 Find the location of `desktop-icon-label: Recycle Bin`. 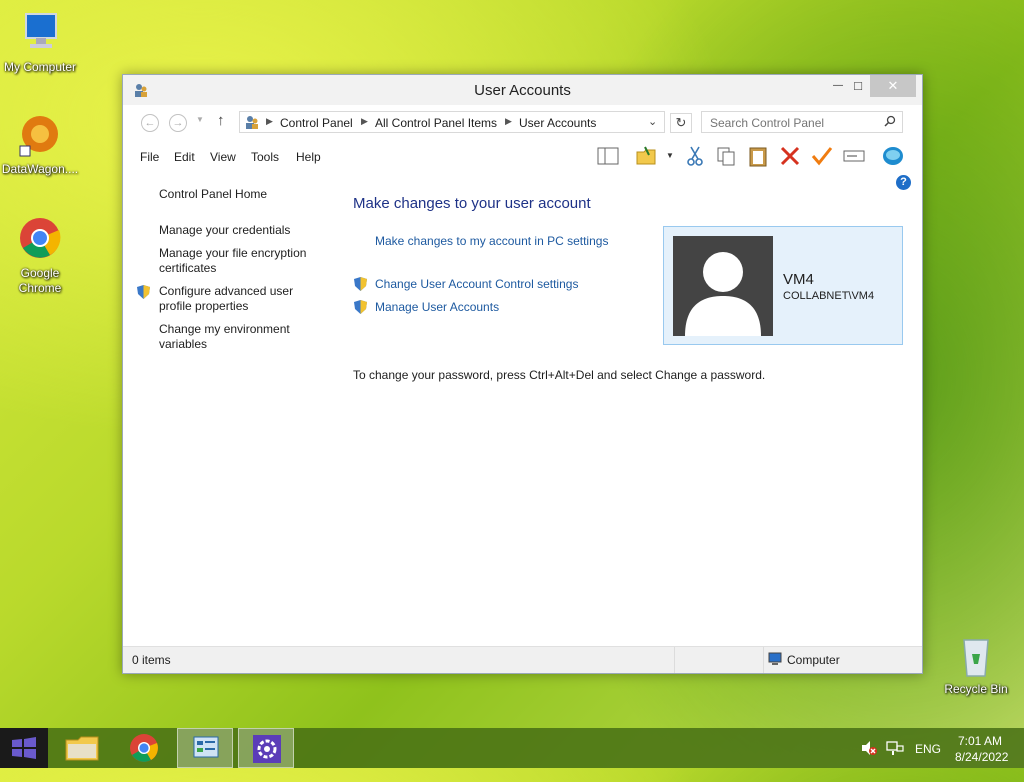

desktop-icon-label: Recycle Bin is located at coordinates (976, 689).